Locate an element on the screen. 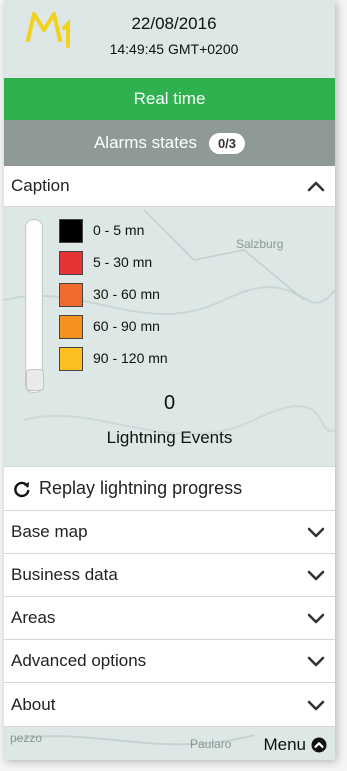 This screenshot has width=347, height=771. chevron-up-icon is located at coordinates (316, 186).